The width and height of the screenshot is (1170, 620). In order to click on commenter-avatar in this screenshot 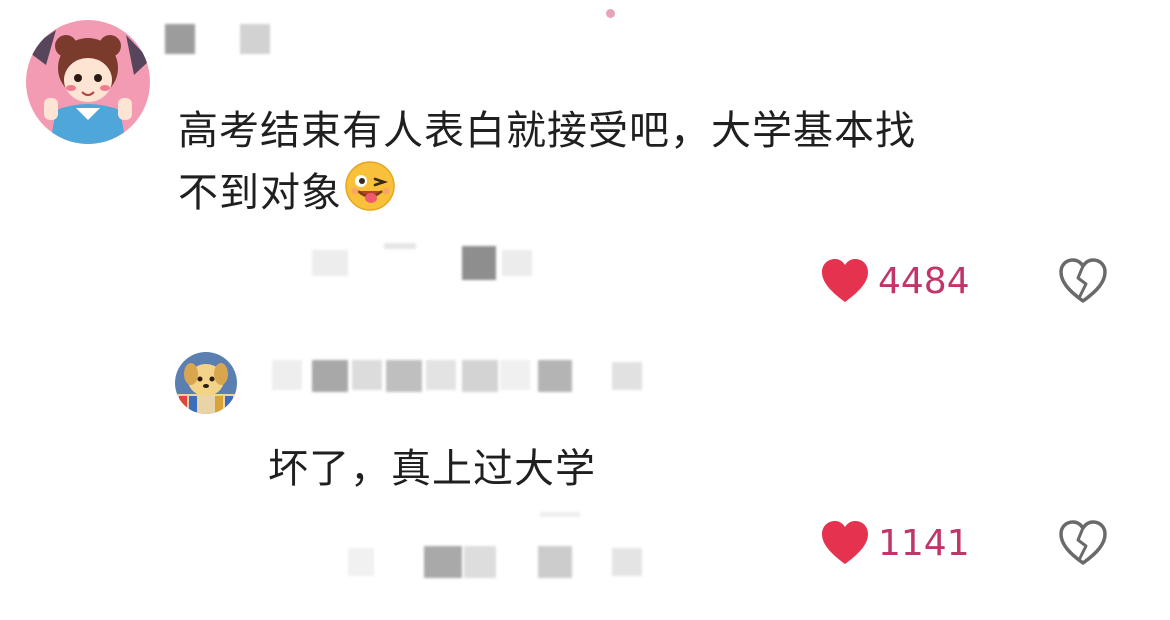, I will do `click(88, 82)`.